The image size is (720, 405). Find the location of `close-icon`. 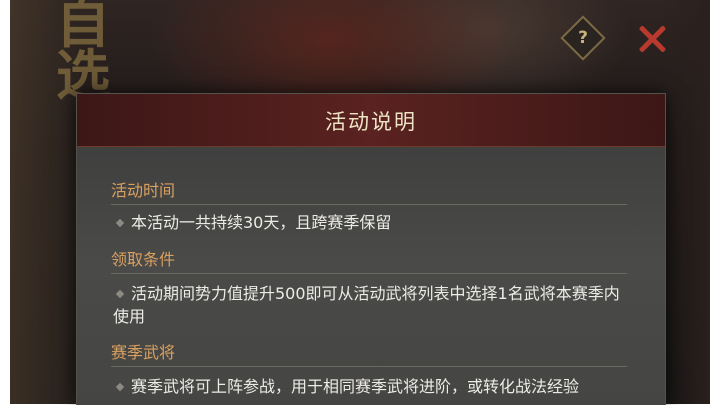

close-icon is located at coordinates (652, 39).